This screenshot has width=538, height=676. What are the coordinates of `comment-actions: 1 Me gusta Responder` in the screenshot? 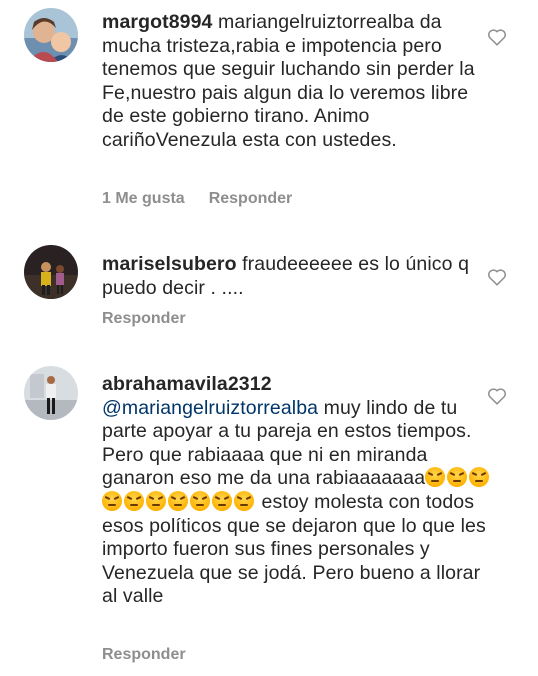 It's located at (197, 199).